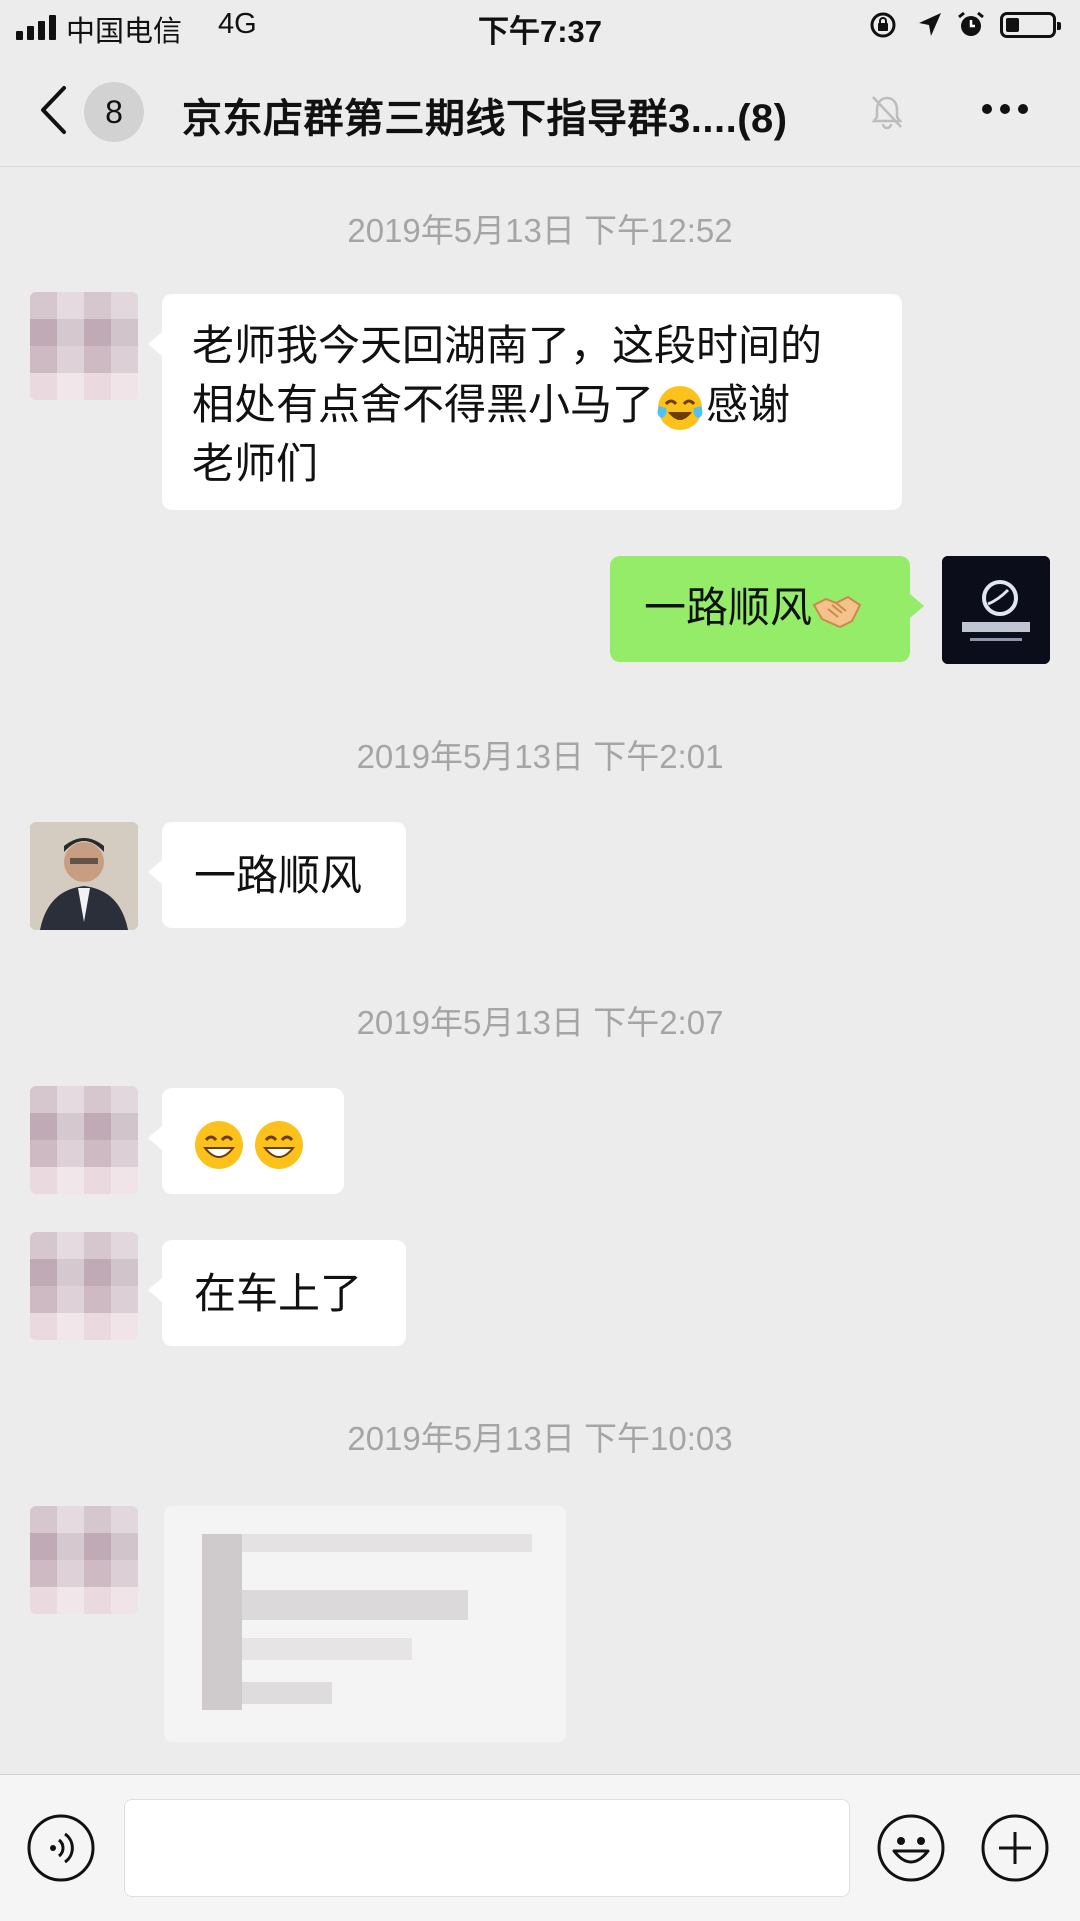 This screenshot has height=1921, width=1080. What do you see at coordinates (883, 25) in the screenshot?
I see `rotation-lock-icon` at bounding box center [883, 25].